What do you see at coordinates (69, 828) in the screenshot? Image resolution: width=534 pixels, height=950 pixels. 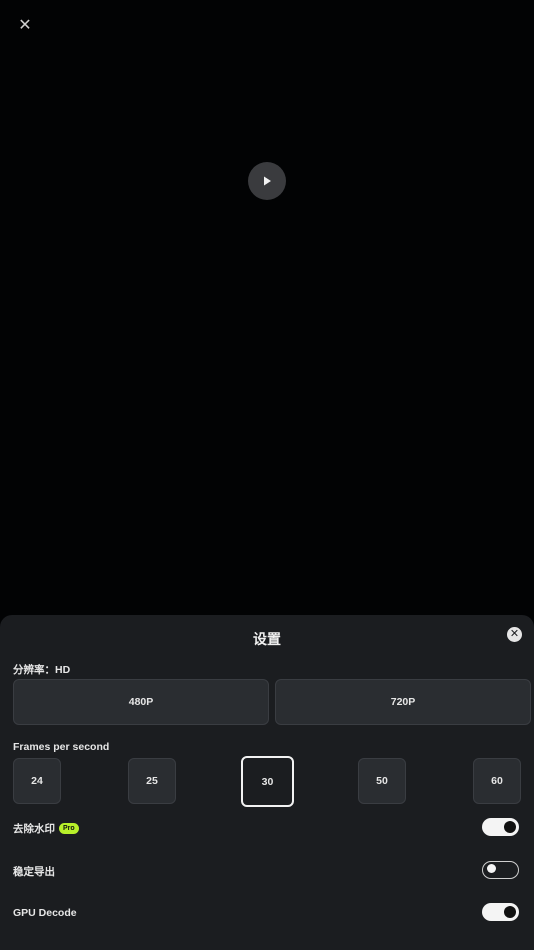 I see `pro-badge: Pro` at bounding box center [69, 828].